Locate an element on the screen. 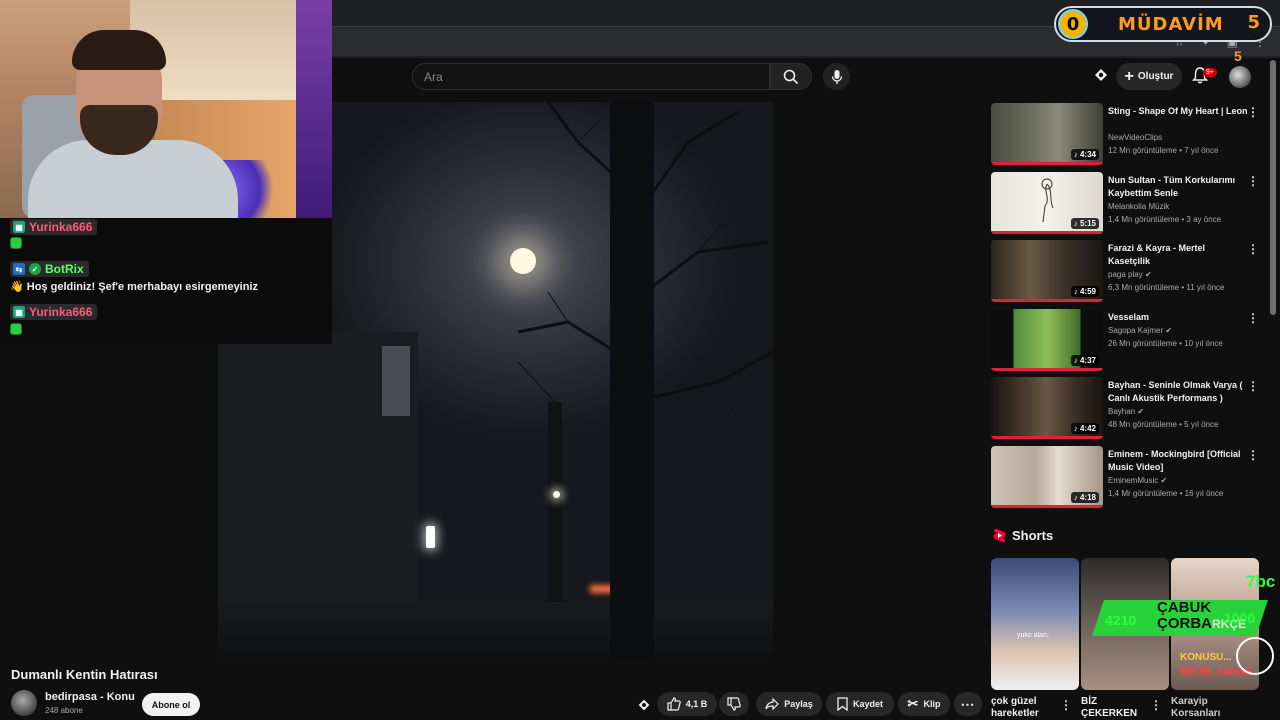 This screenshot has width=1280, height=720. cast-button is located at coordinates (1101, 75).